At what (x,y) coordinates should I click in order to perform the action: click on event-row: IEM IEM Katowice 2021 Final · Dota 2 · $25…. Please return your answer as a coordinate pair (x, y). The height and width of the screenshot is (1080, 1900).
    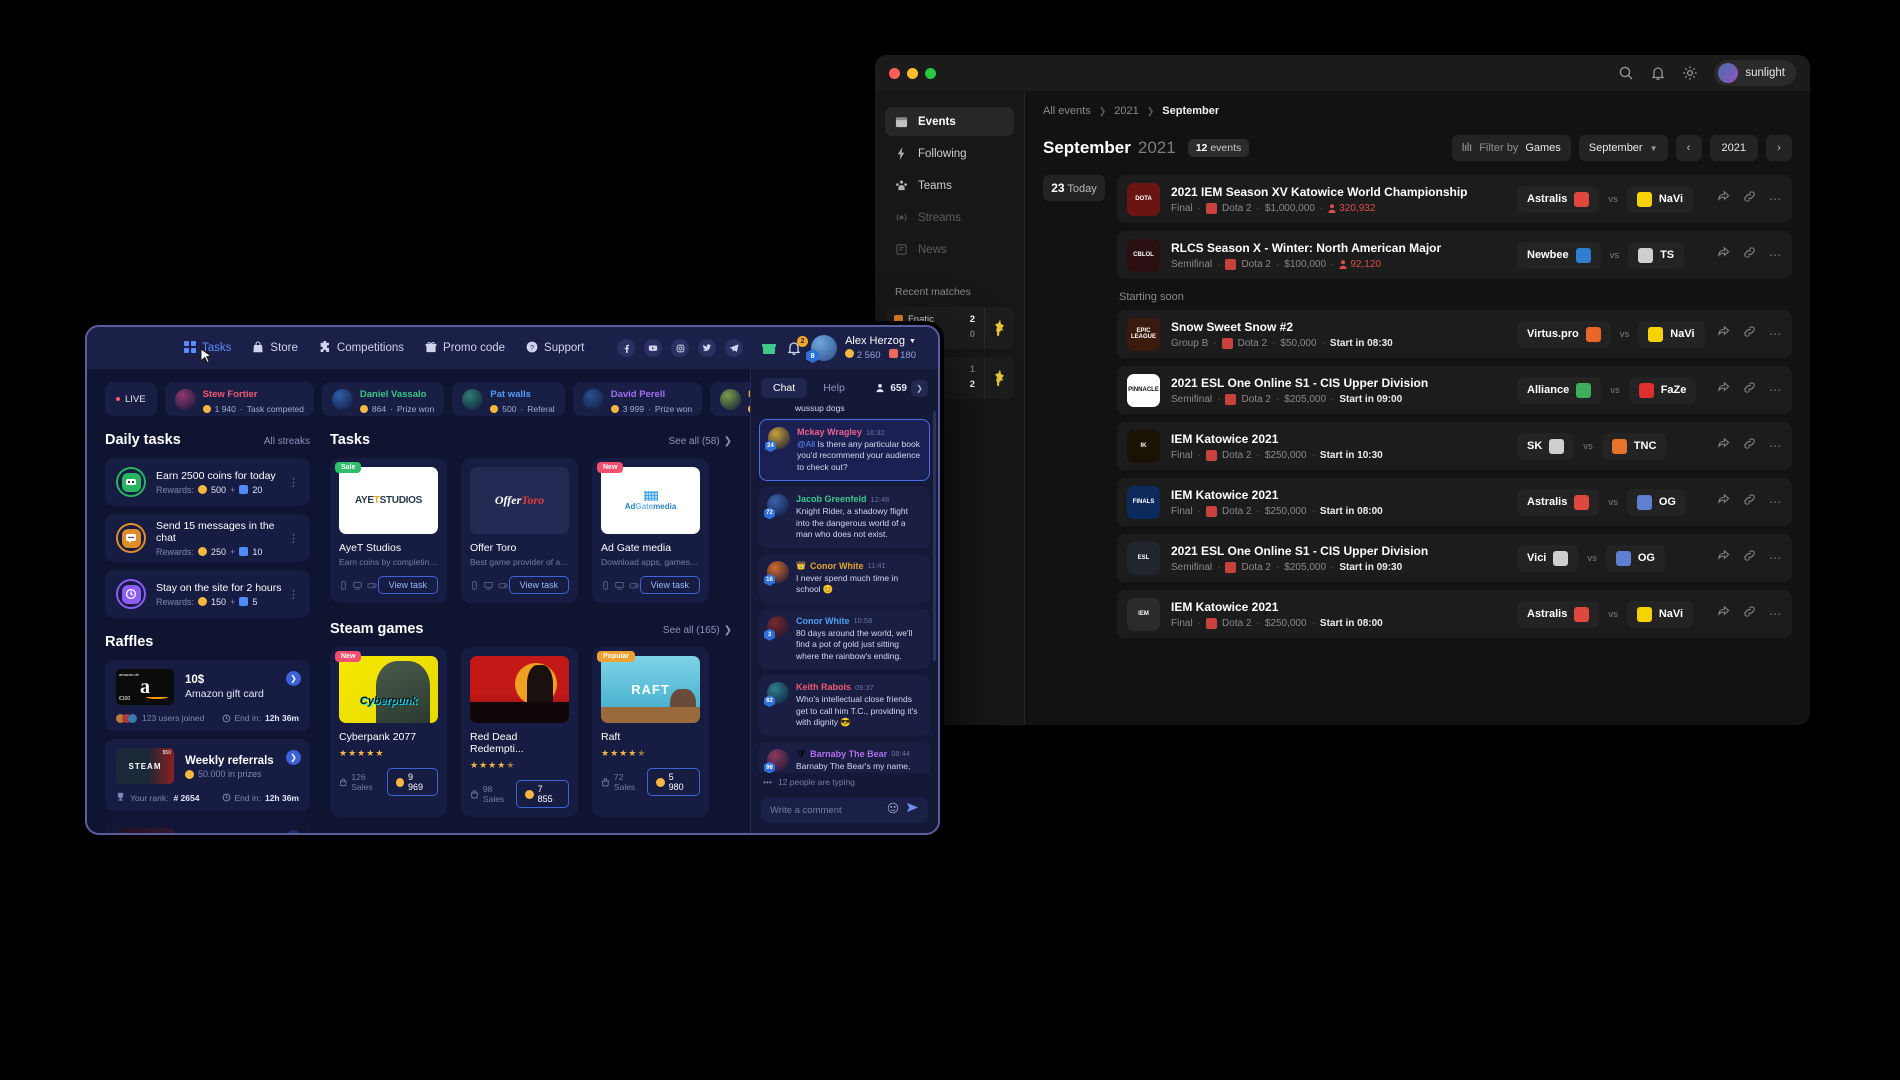
    Looking at the image, I should click on (1454, 614).